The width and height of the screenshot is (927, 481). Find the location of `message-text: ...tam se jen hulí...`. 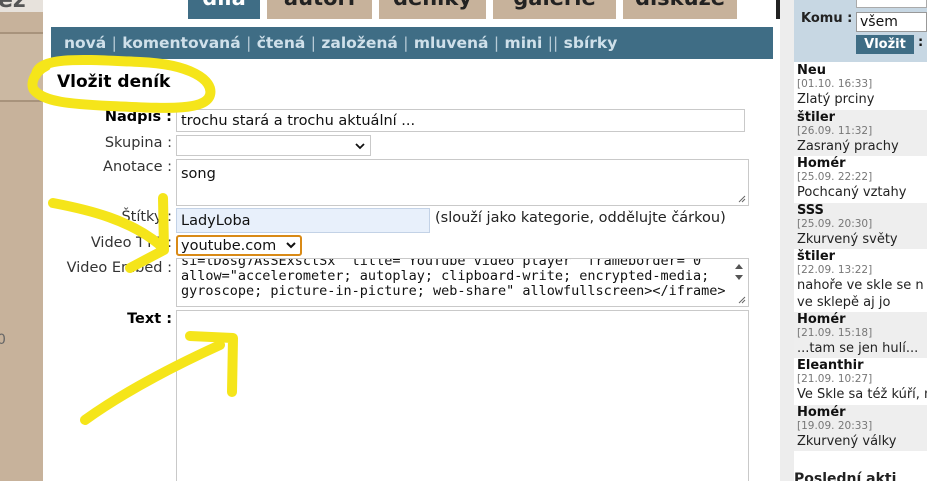

message-text: ...tam se jen hulí... is located at coordinates (858, 348).